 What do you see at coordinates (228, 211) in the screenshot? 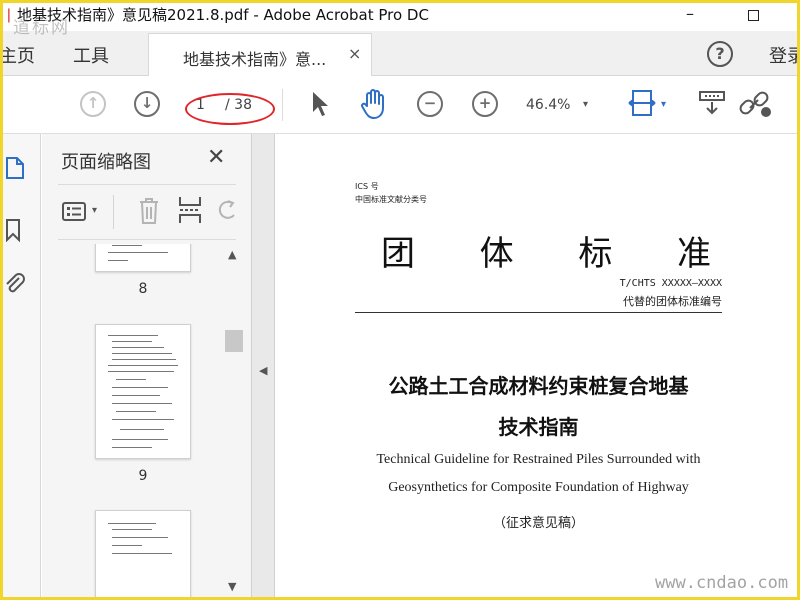
I see `rotate-icon` at bounding box center [228, 211].